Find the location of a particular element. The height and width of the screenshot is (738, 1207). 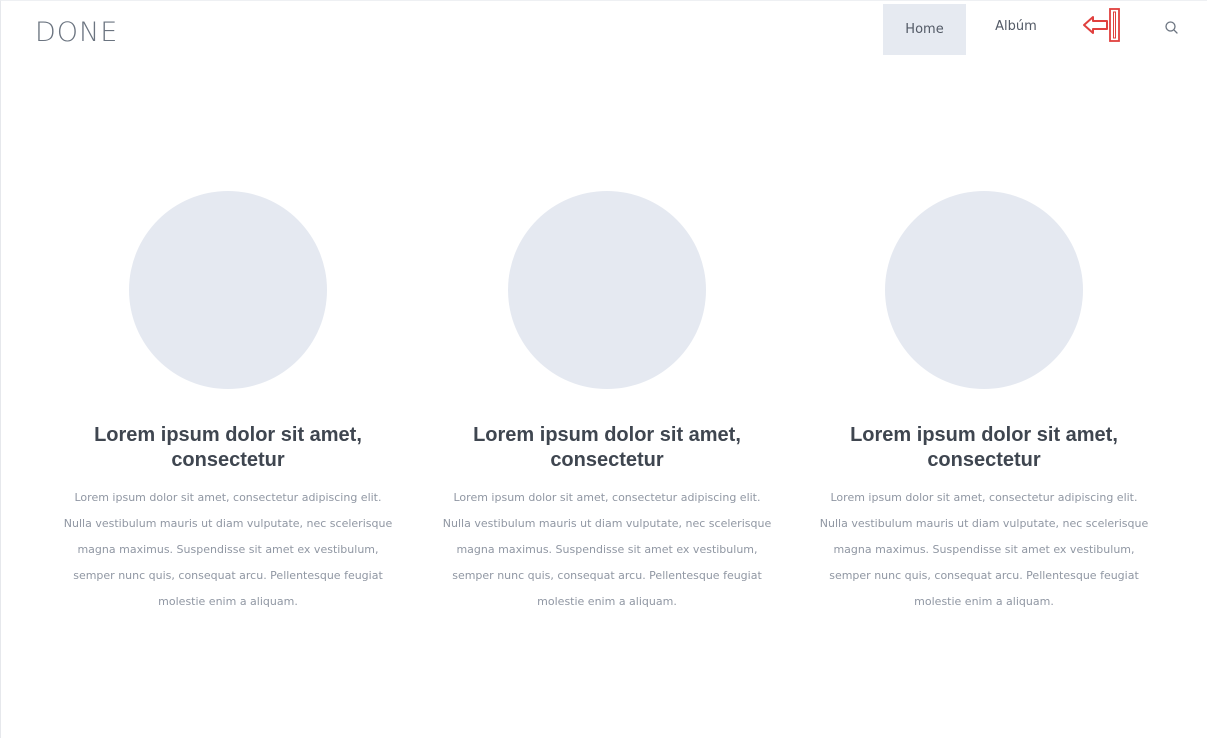

search-button is located at coordinates (1172, 28).